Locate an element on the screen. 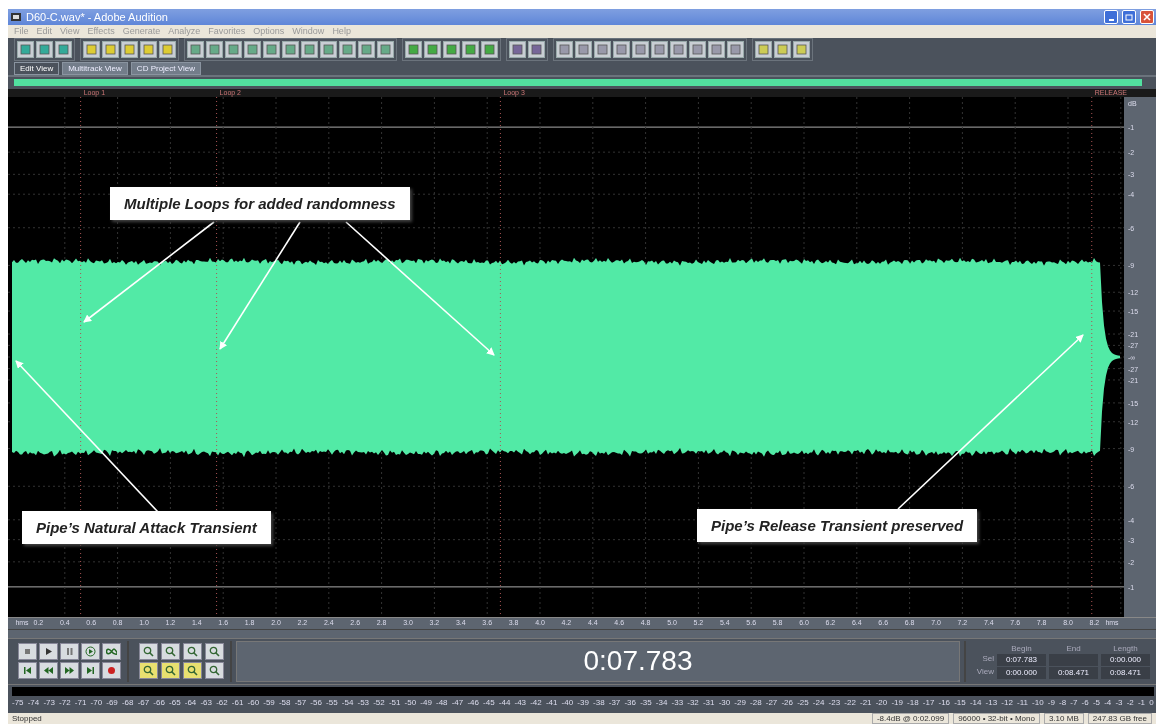 The height and width of the screenshot is (724, 1156). menu-item: File is located at coordinates (21, 31).